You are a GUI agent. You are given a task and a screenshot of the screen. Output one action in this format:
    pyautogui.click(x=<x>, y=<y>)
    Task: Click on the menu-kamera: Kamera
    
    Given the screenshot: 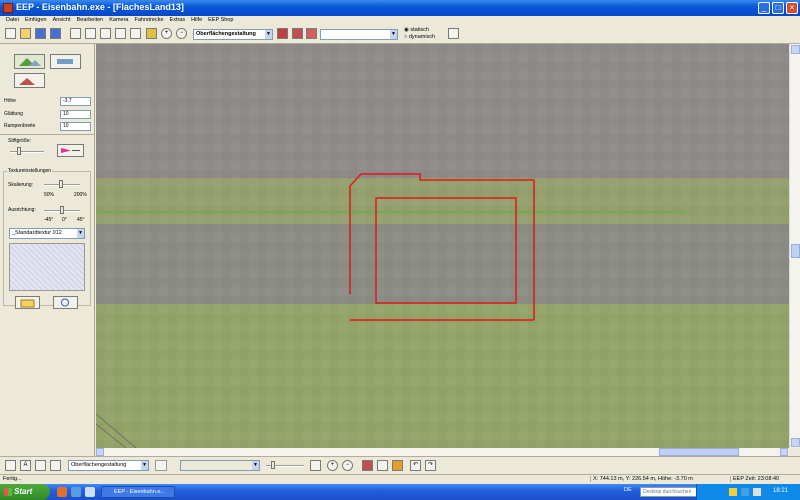 What is the action you would take?
    pyautogui.click(x=118, y=20)
    